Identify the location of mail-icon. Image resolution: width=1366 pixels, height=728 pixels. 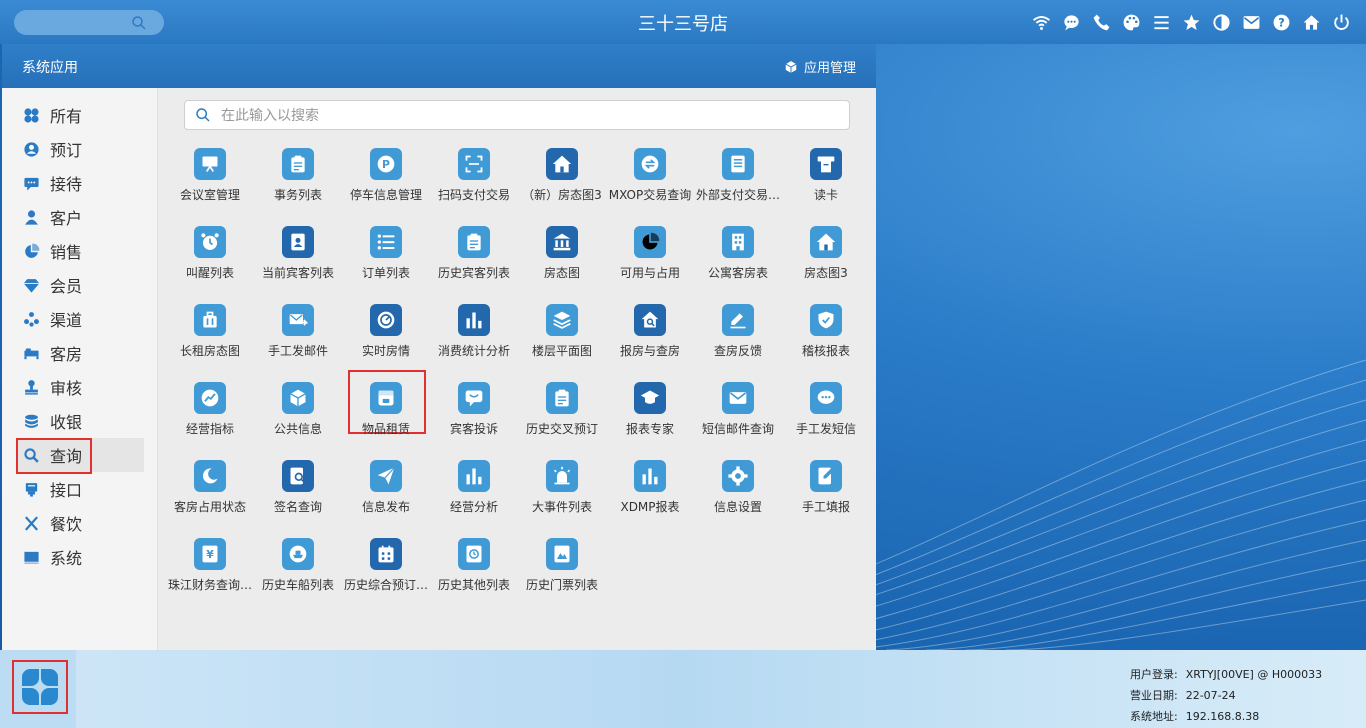
(1251, 22).